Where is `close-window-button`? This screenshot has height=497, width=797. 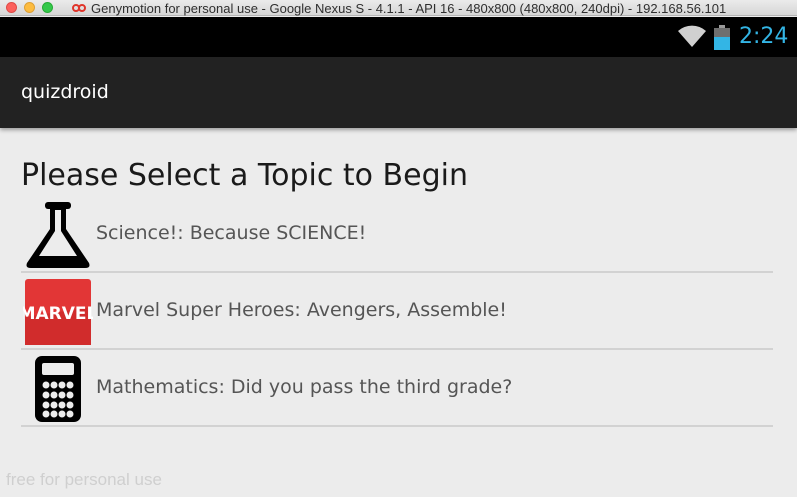 close-window-button is located at coordinates (11, 7).